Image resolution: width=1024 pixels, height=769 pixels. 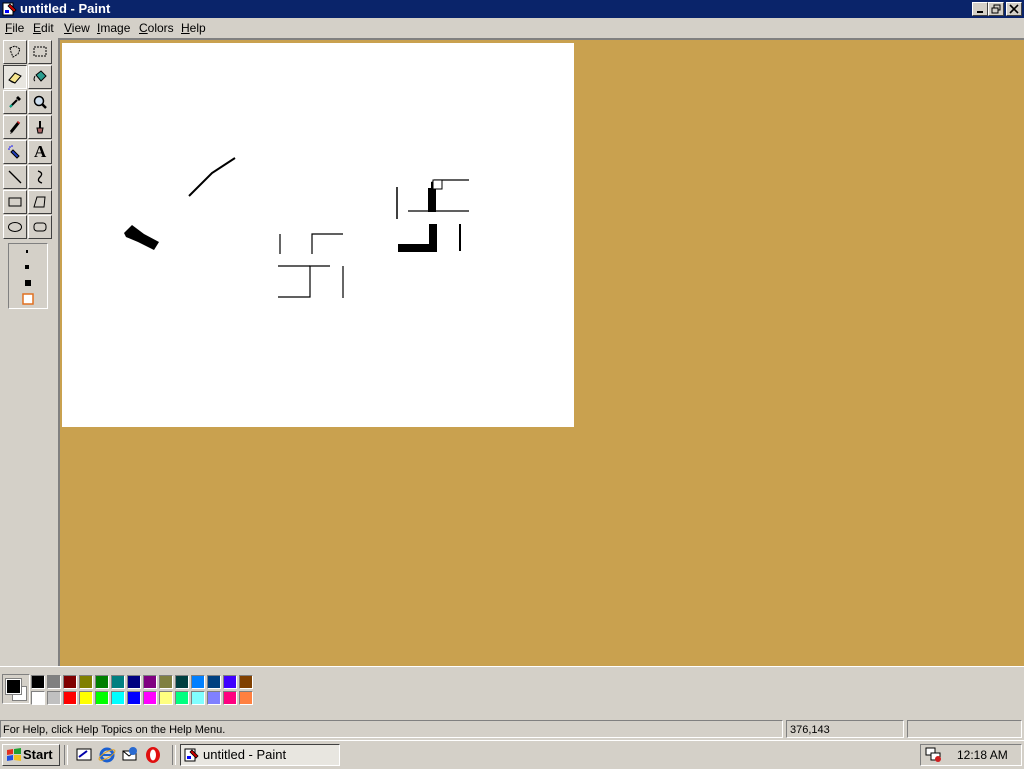 I want to click on status-coordinates: 376,143, so click(x=845, y=729).